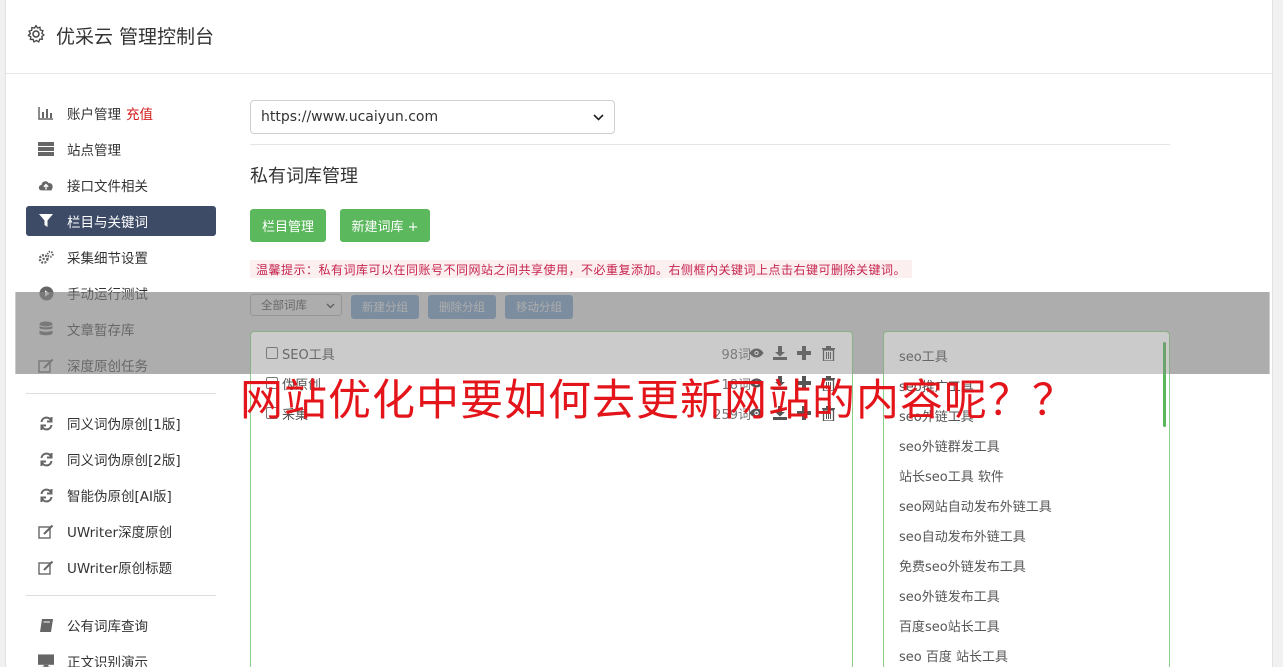 This screenshot has width=1283, height=667. I want to click on sidebar-item-label: UWriter原创标题, so click(120, 569).